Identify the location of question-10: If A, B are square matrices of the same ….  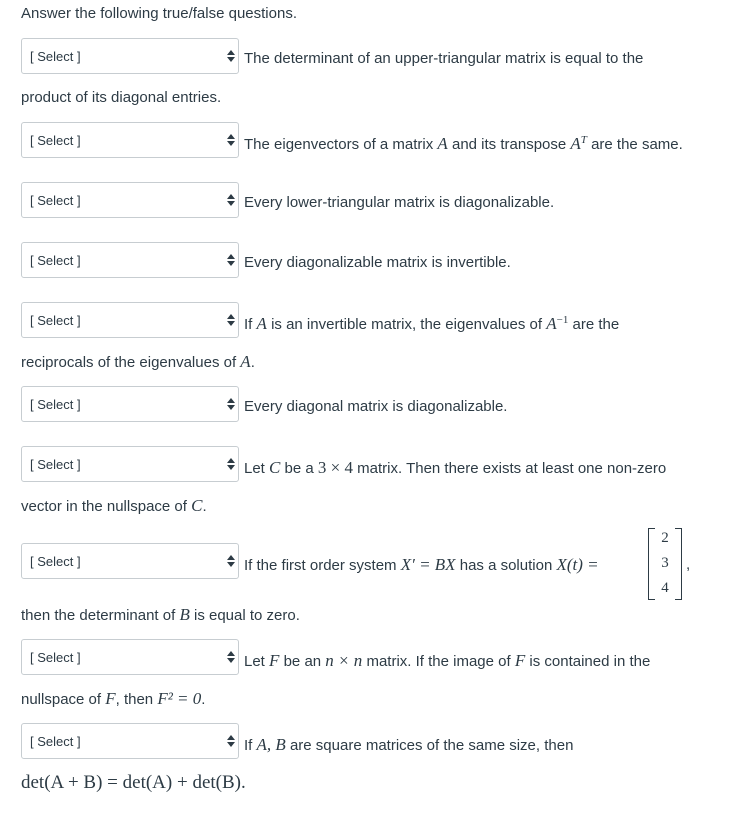
(409, 744).